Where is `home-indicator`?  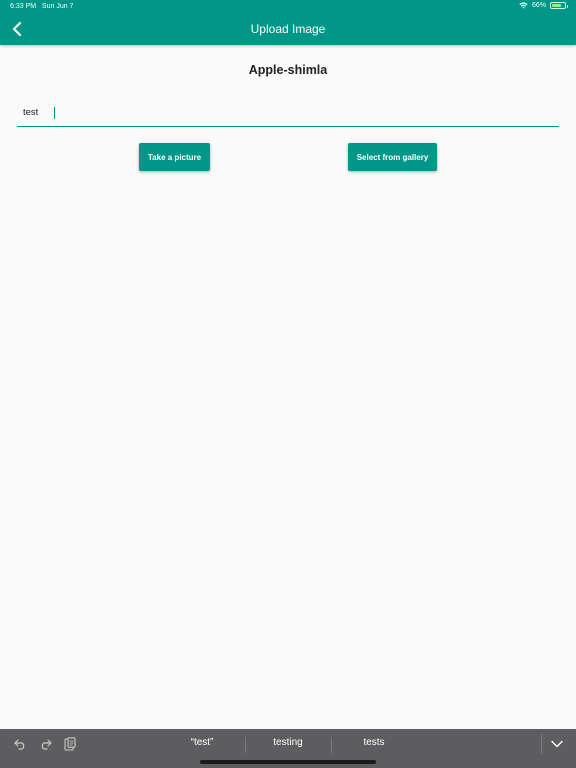 home-indicator is located at coordinates (288, 762).